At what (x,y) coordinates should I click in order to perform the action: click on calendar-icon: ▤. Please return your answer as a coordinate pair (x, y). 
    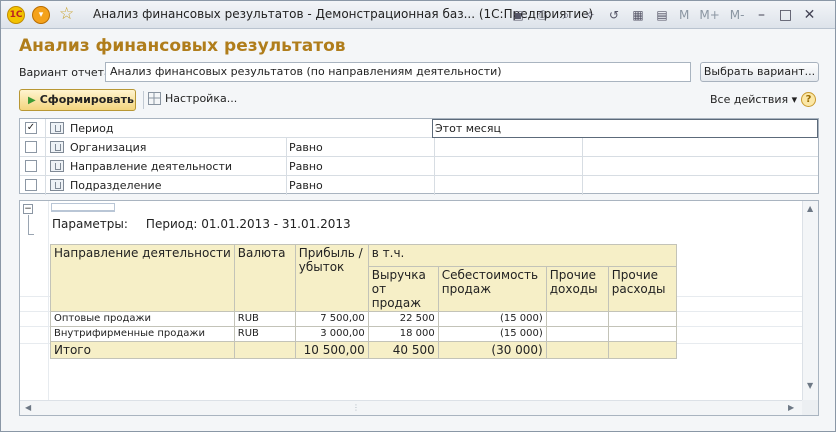
    Looking at the image, I should click on (662, 15).